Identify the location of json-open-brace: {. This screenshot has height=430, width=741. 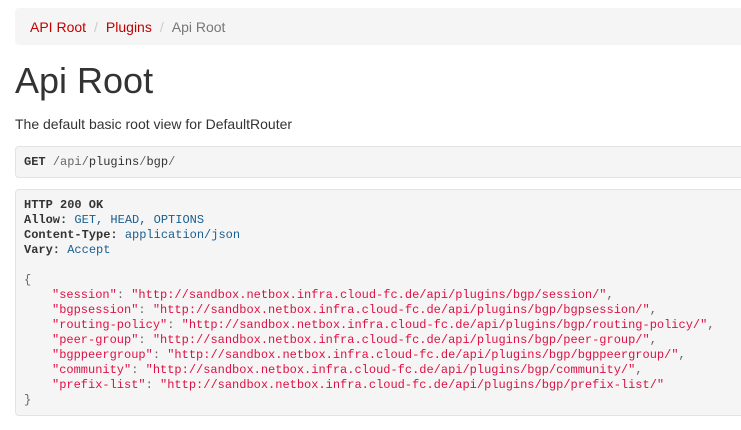
(28, 280).